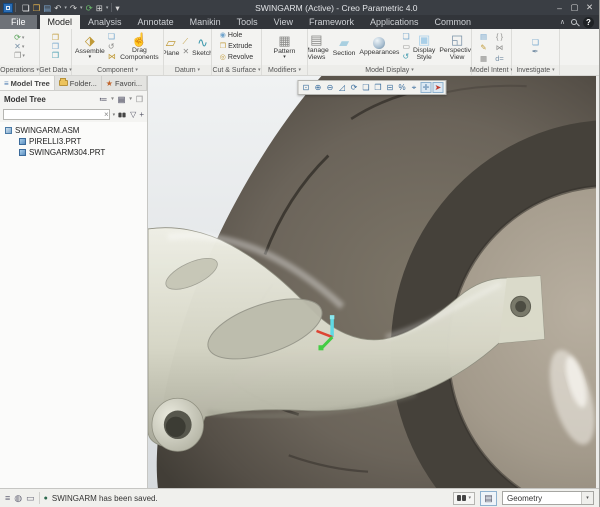 Image resolution: width=600 pixels, height=507 pixels. I want to click on paste-caret-icon: ▾, so click(23, 56).